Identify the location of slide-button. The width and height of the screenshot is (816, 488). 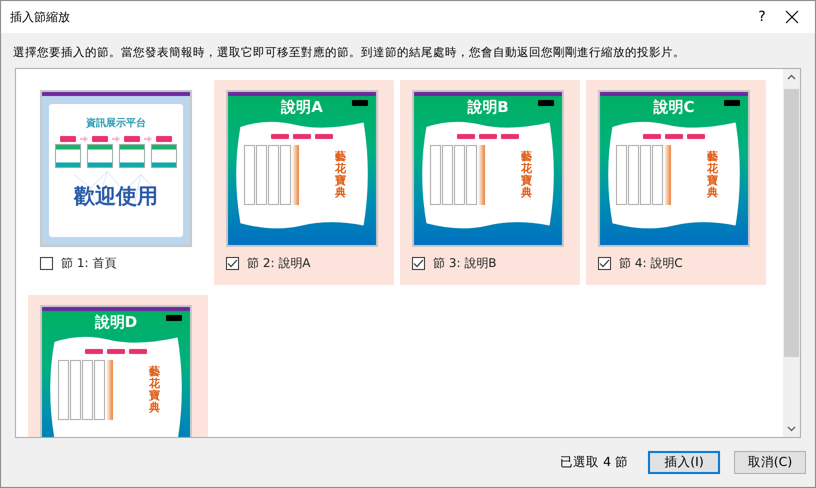
(174, 318).